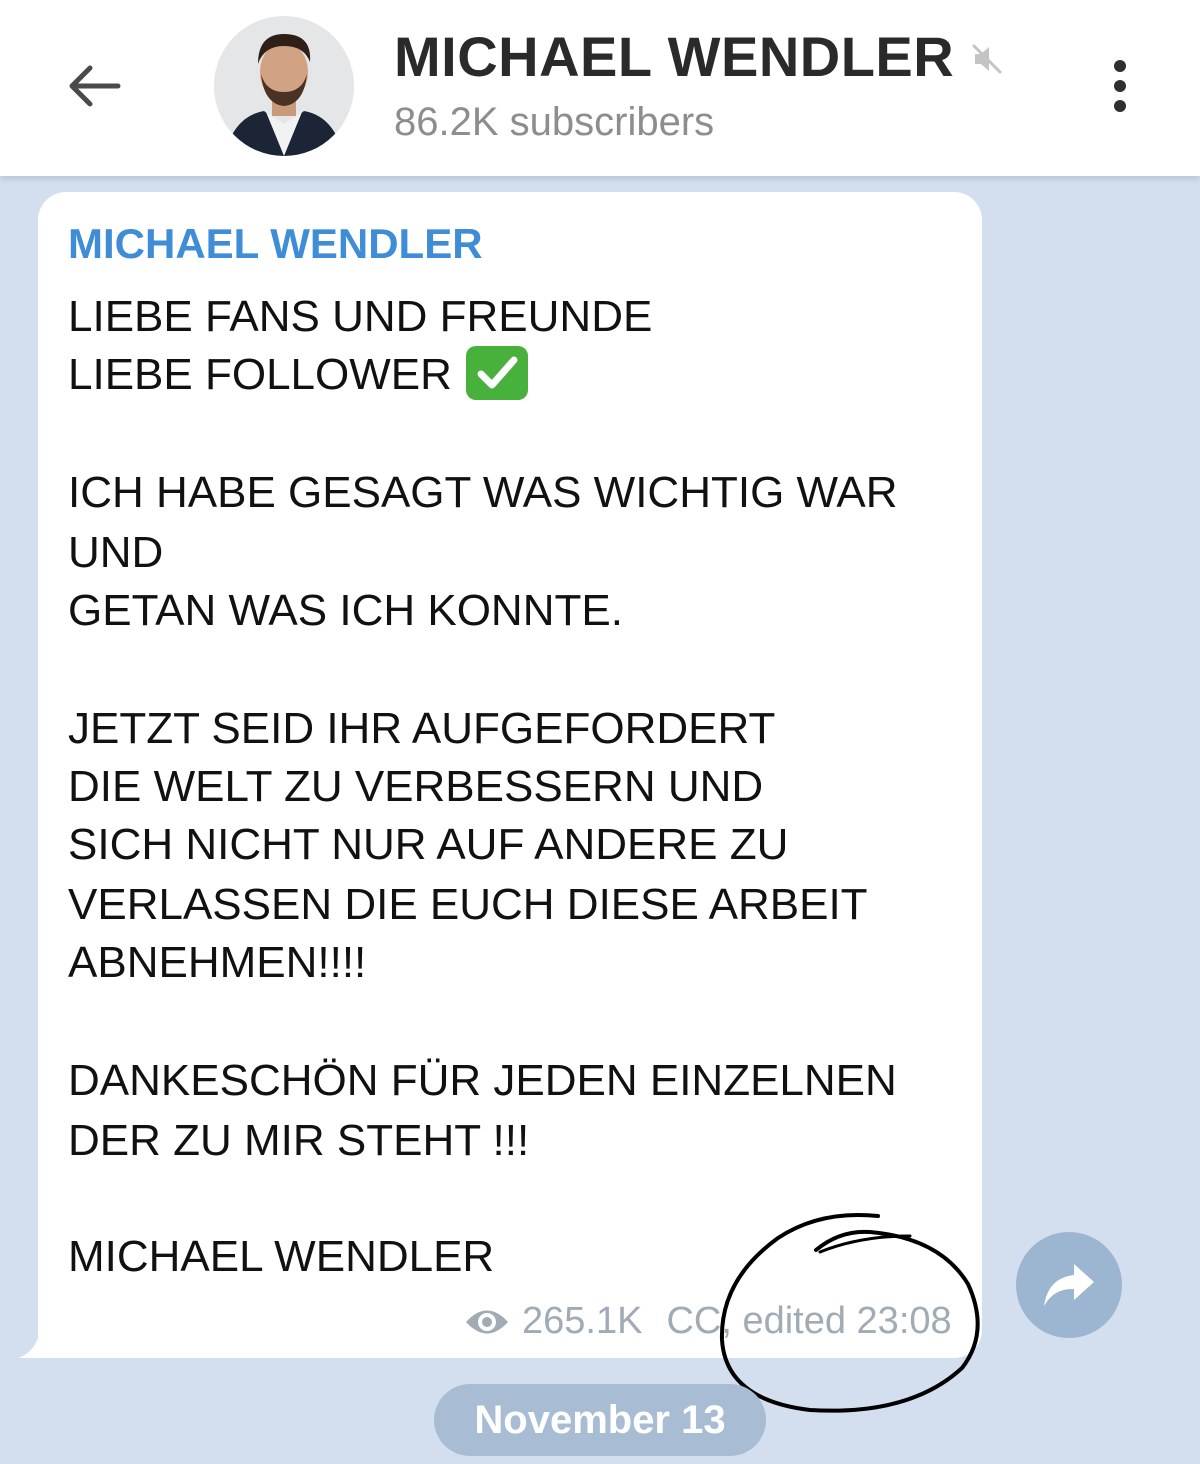 Image resolution: width=1200 pixels, height=1464 pixels. I want to click on channel-avatar, so click(284, 86).